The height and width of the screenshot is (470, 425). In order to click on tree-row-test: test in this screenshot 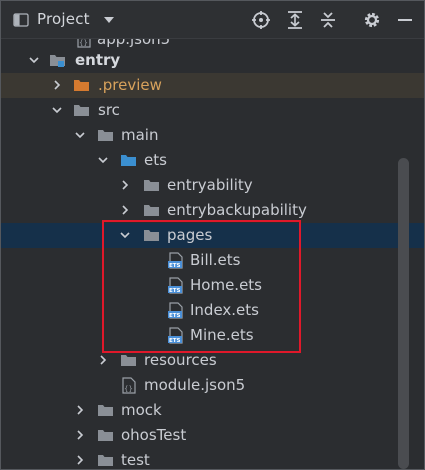, I will do `click(212, 458)`.